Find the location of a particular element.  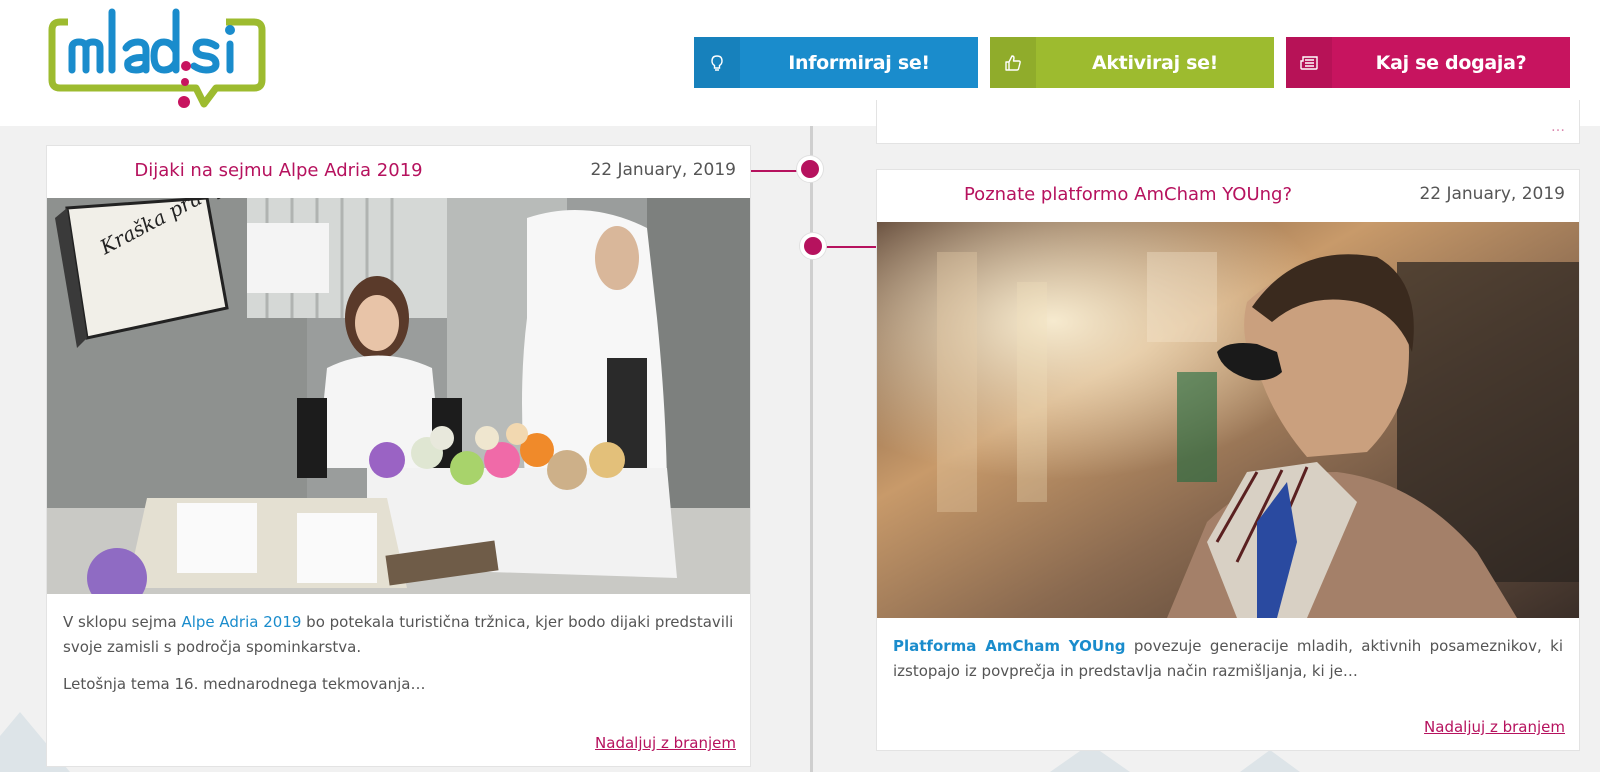

nav-label: Kaj se dogaja? is located at coordinates (1451, 62).